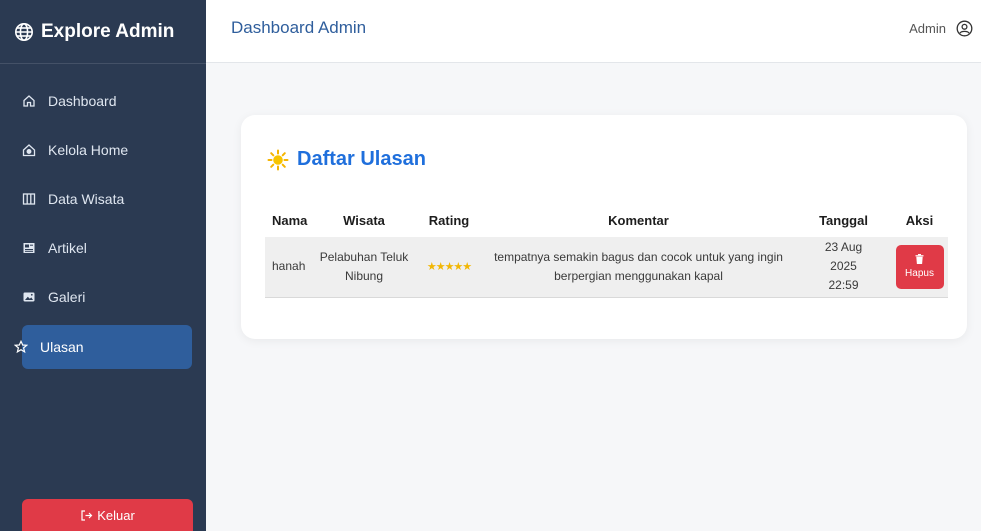 The height and width of the screenshot is (531, 981). I want to click on column-header-rating: Rating, so click(449, 220).